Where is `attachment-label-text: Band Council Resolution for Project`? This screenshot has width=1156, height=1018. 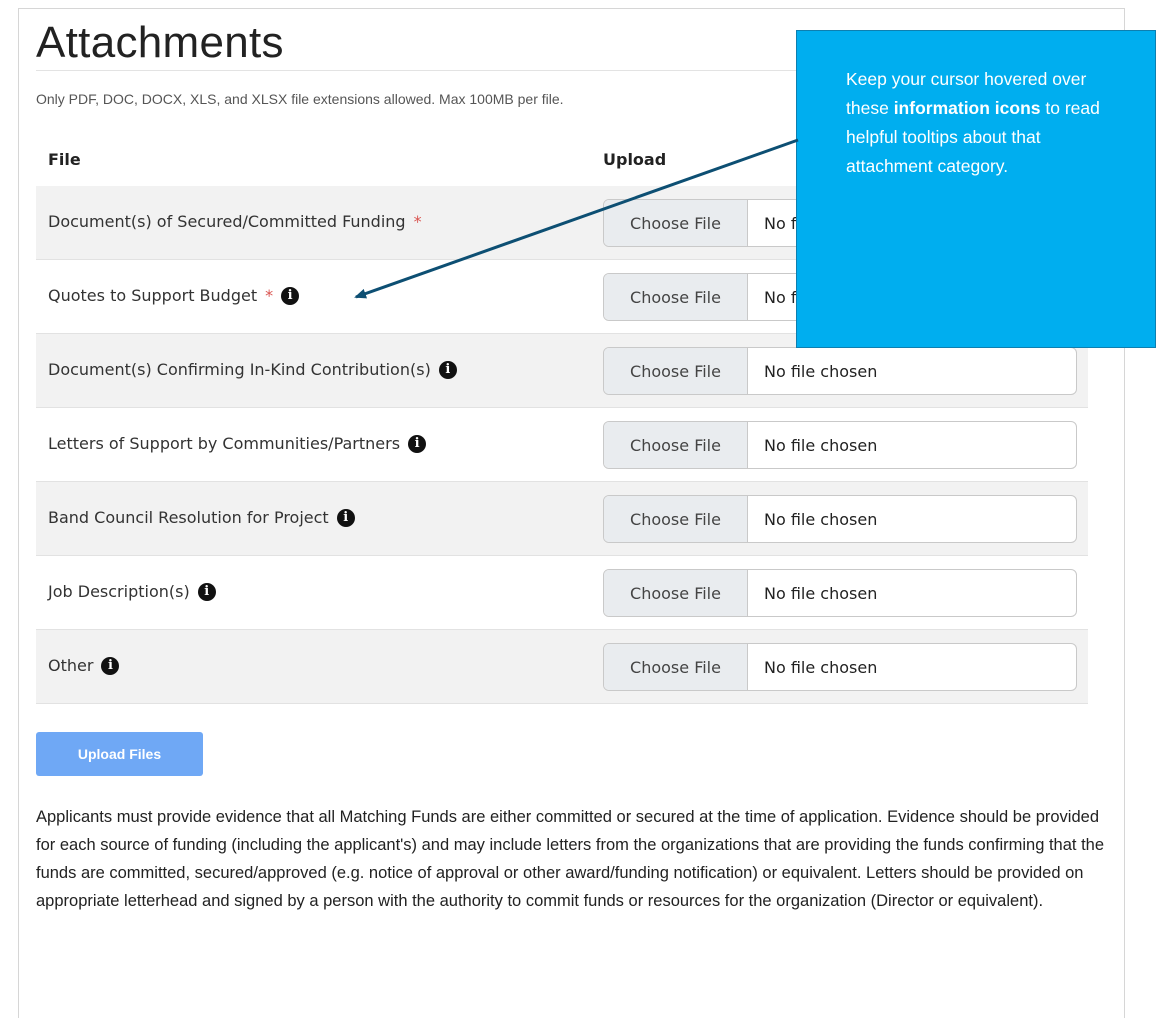 attachment-label-text: Band Council Resolution for Project is located at coordinates (188, 517).